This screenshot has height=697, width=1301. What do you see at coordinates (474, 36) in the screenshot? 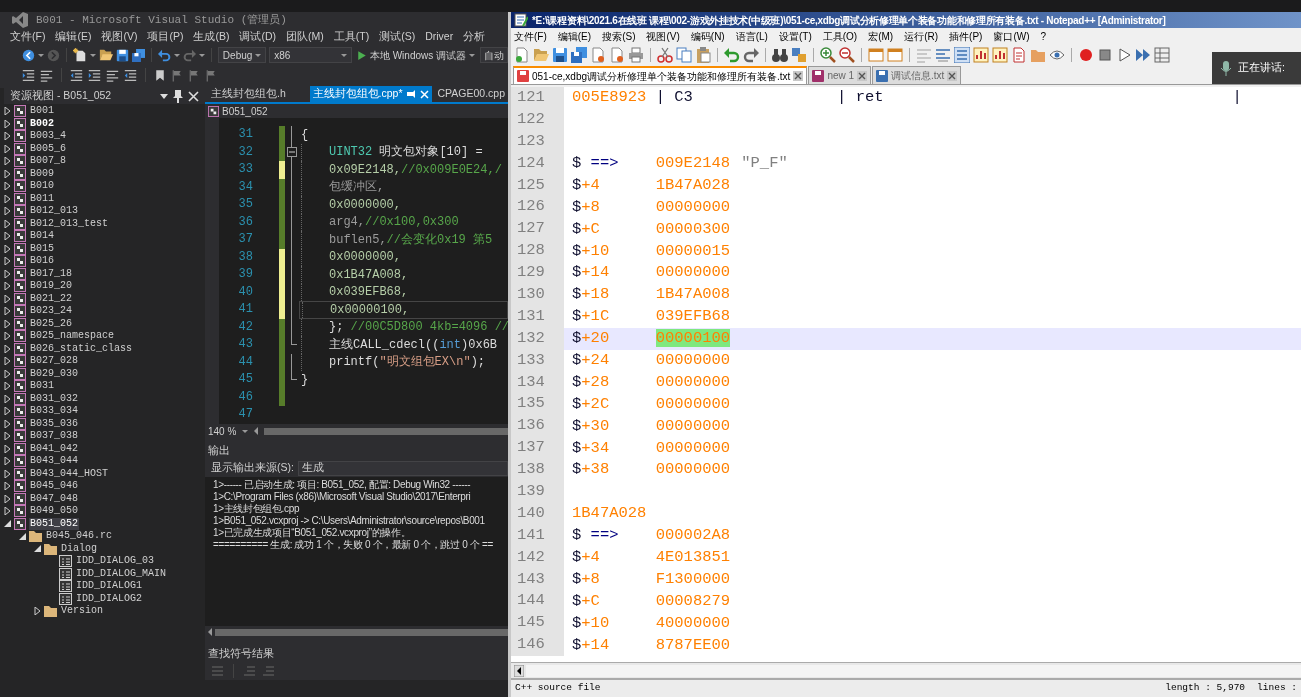
I see `menu-item: 分析` at bounding box center [474, 36].